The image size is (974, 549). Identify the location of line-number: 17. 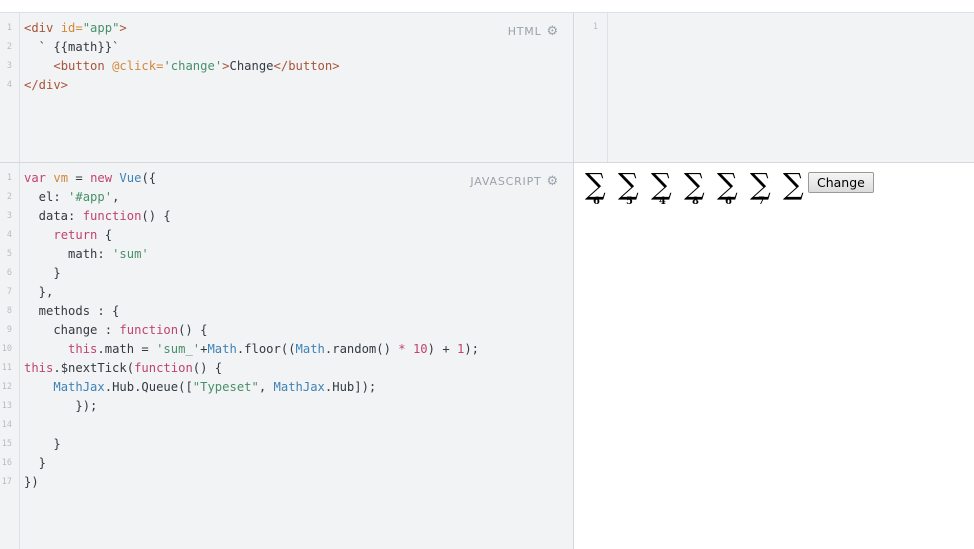
(6, 482).